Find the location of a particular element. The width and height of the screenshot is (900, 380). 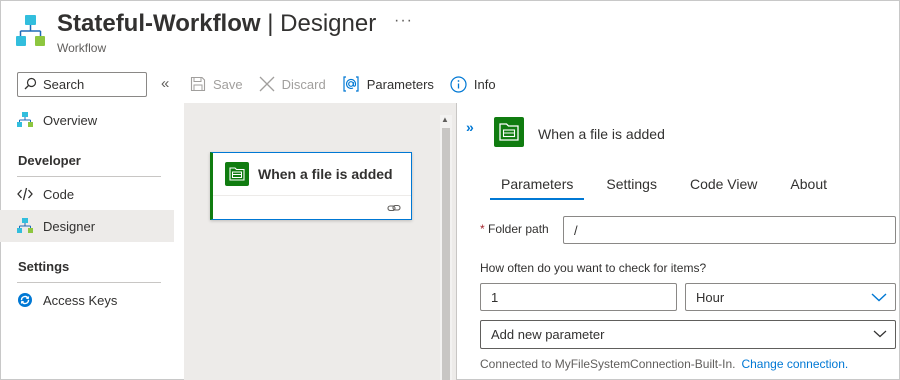

folder-path-input: / is located at coordinates (729, 230).